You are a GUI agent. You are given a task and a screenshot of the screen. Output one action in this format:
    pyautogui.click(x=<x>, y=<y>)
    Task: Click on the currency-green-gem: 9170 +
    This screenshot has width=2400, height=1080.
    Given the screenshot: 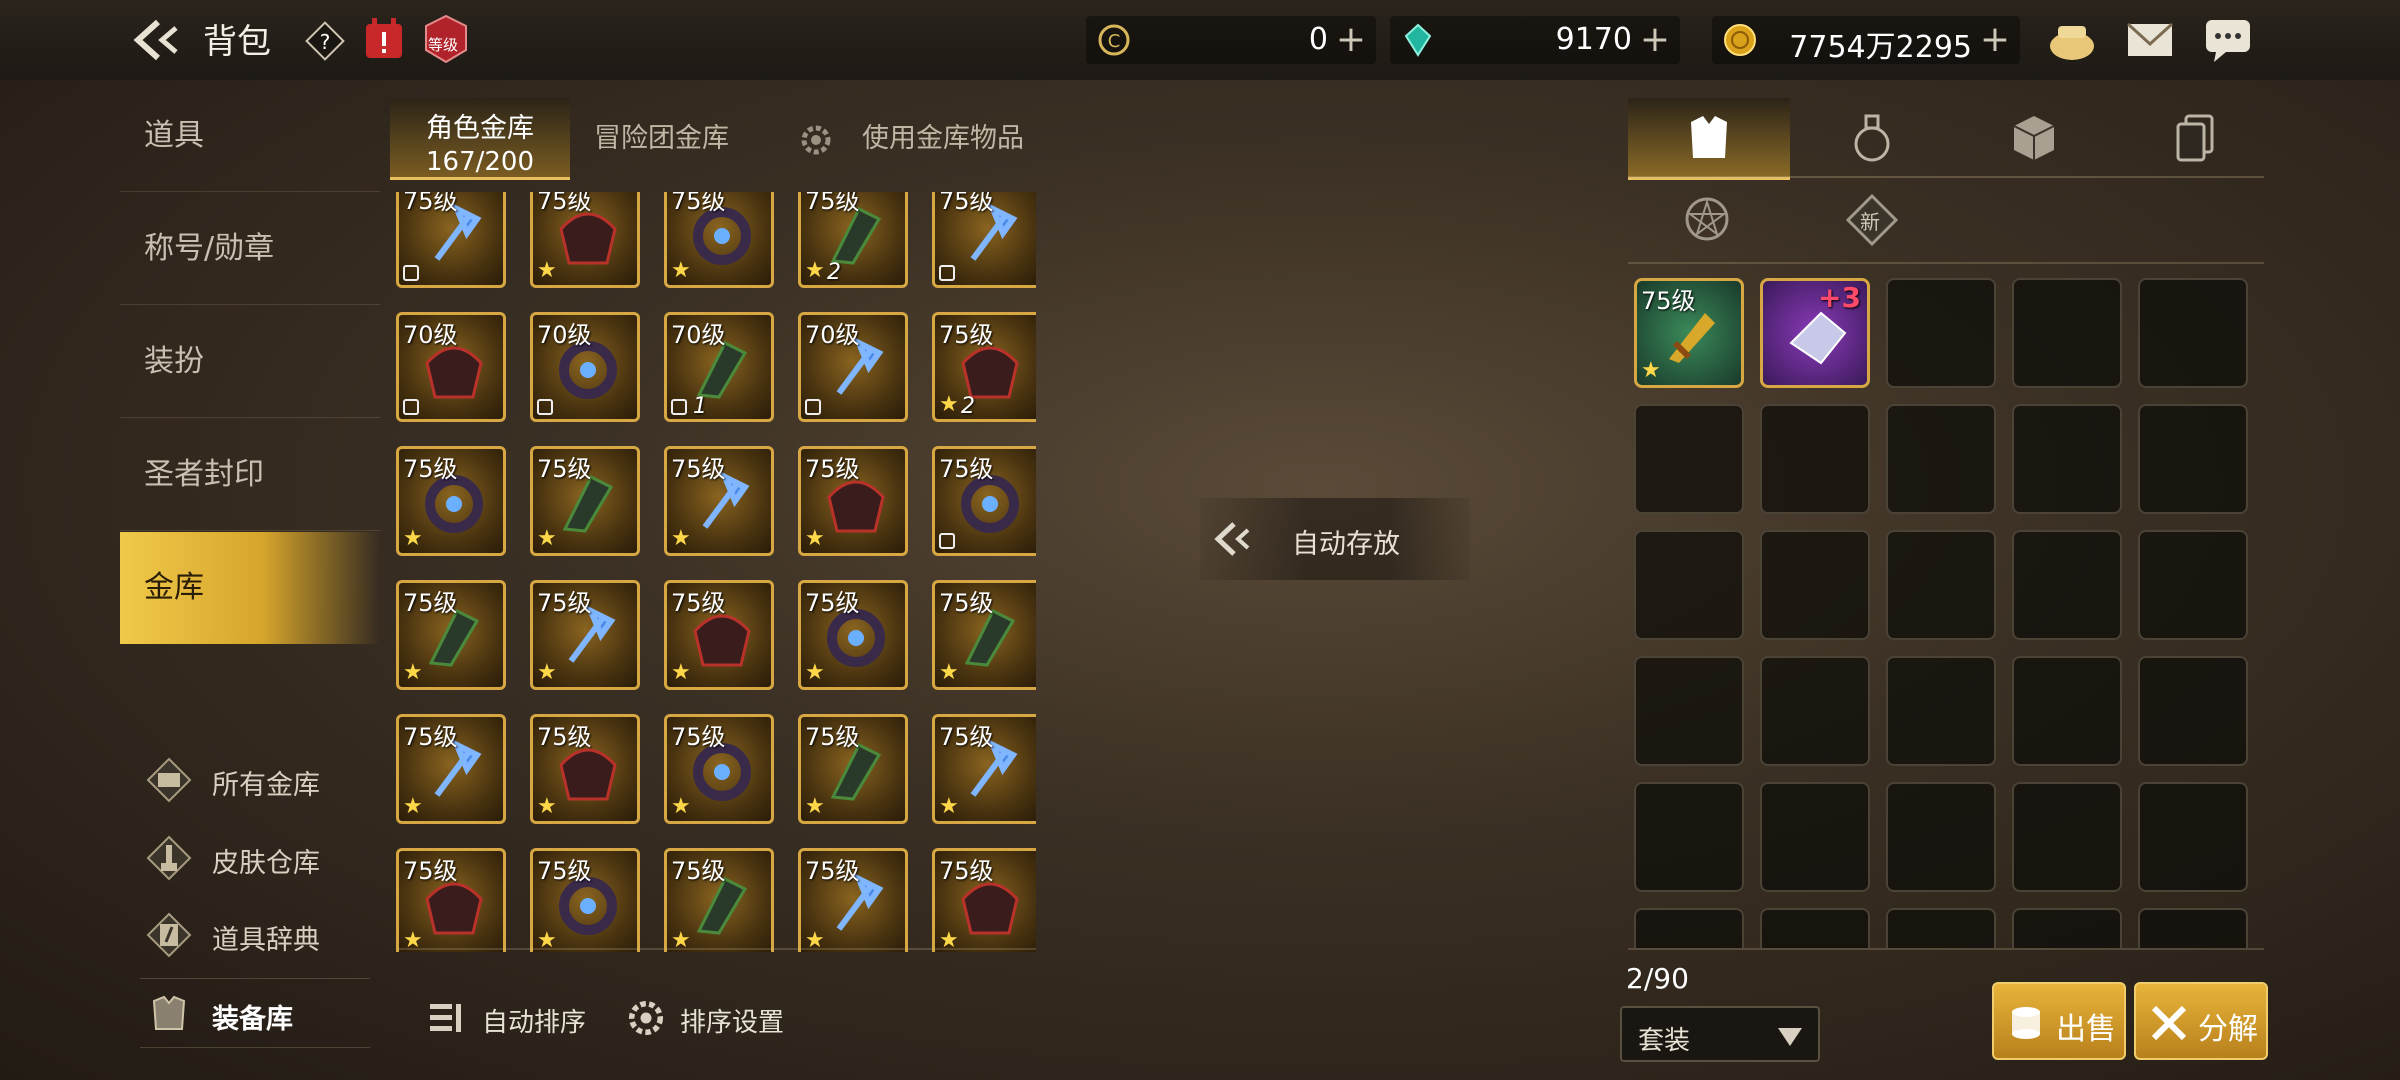 What is the action you would take?
    pyautogui.click(x=1535, y=40)
    